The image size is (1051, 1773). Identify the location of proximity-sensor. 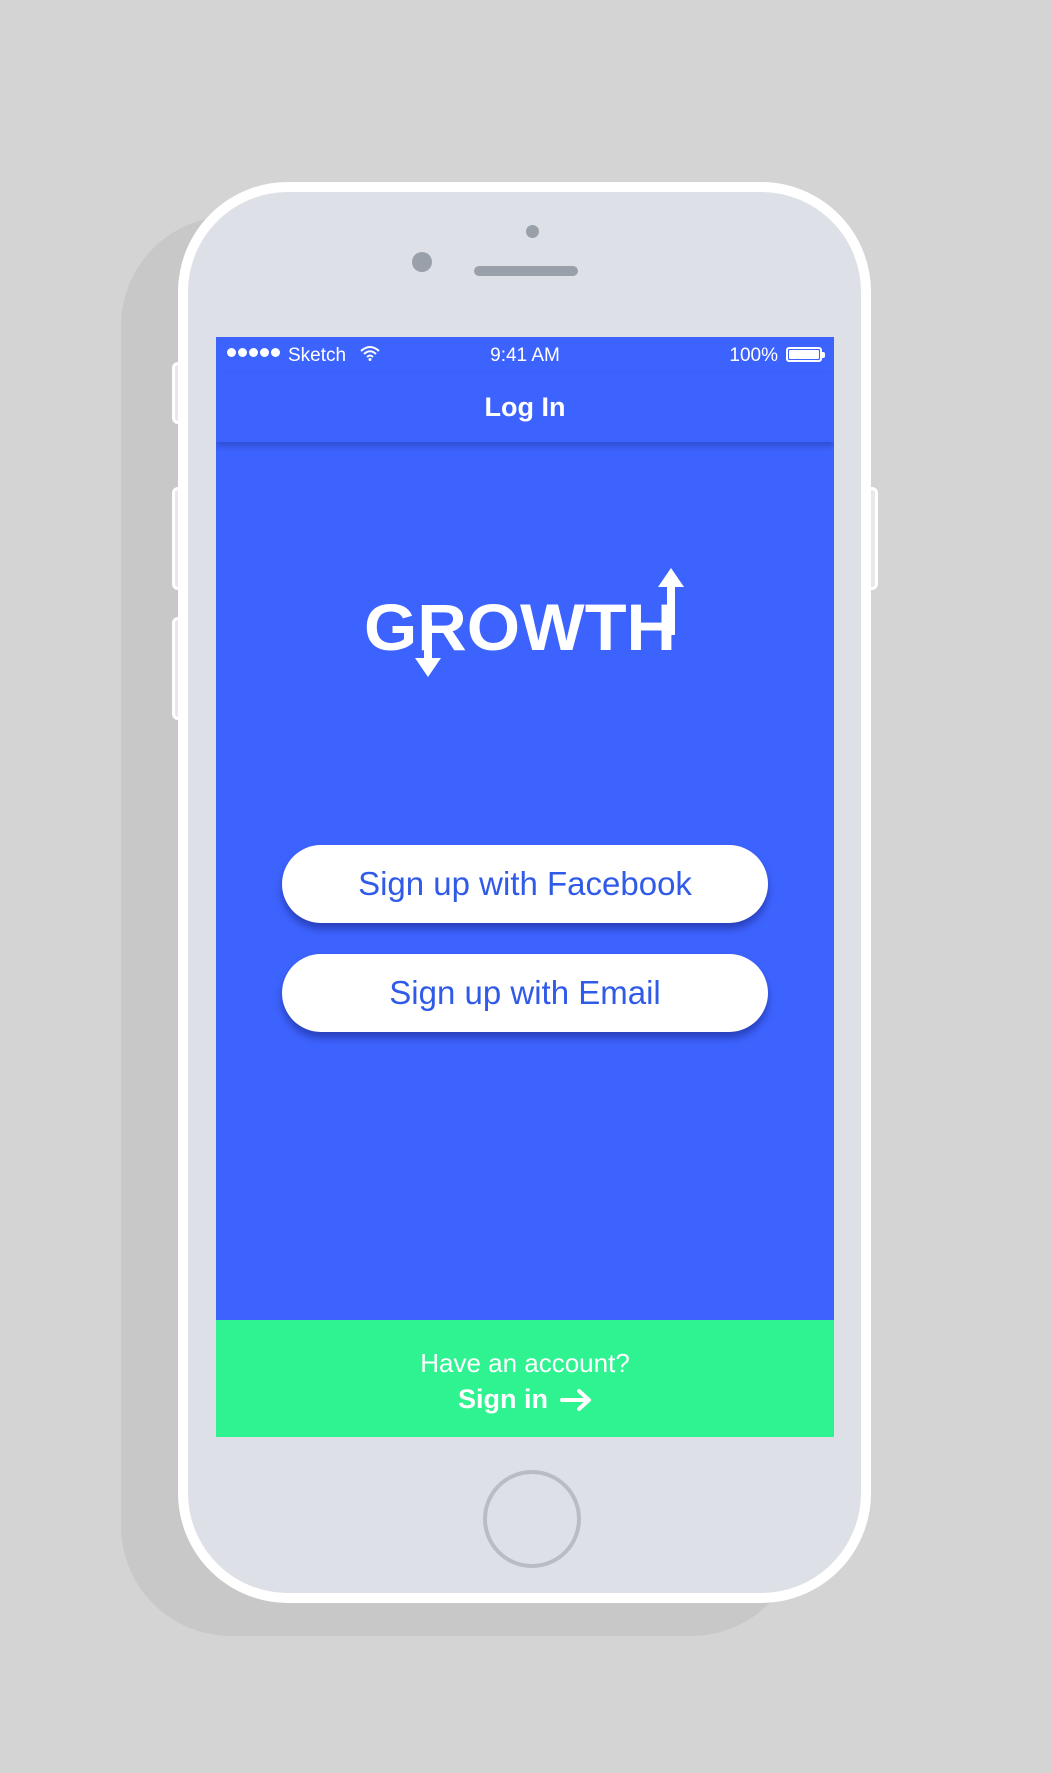
(532, 231).